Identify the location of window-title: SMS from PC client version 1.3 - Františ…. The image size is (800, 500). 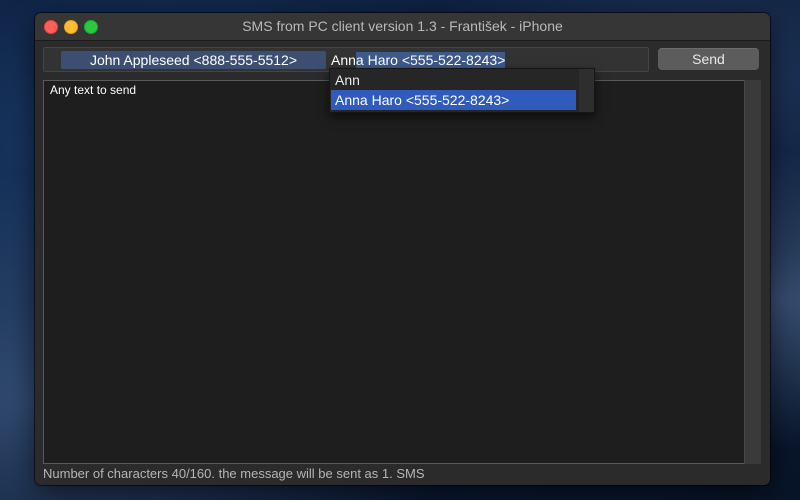
(402, 26).